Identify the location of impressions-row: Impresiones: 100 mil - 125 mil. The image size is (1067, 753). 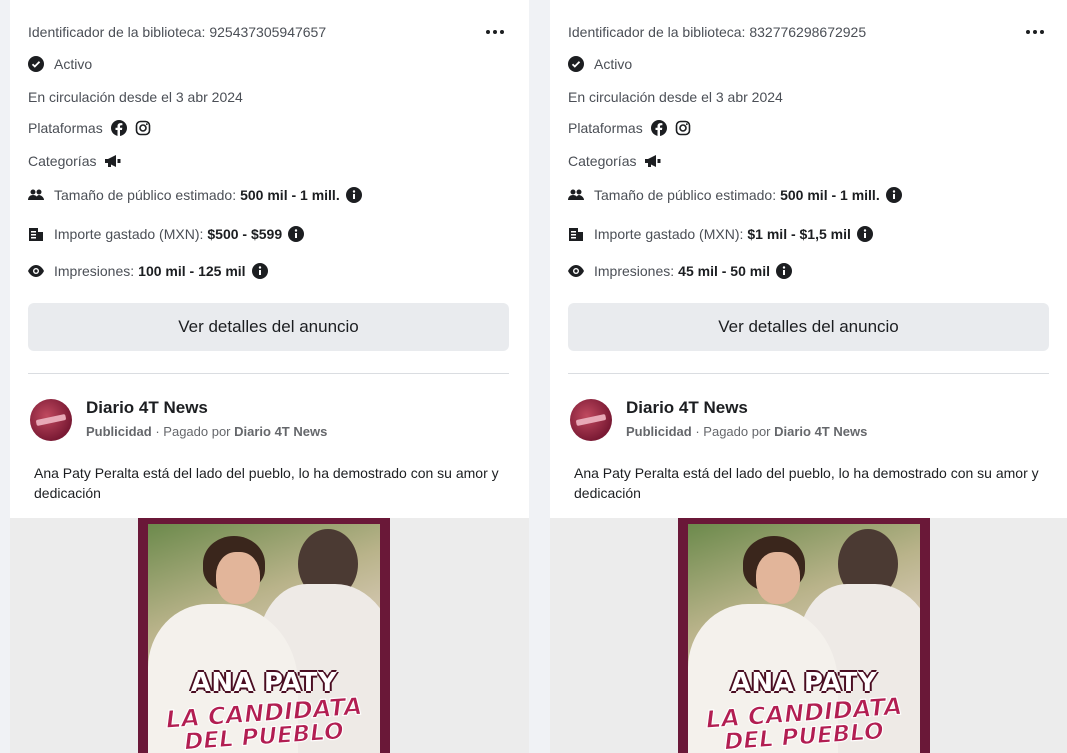
(148, 271).